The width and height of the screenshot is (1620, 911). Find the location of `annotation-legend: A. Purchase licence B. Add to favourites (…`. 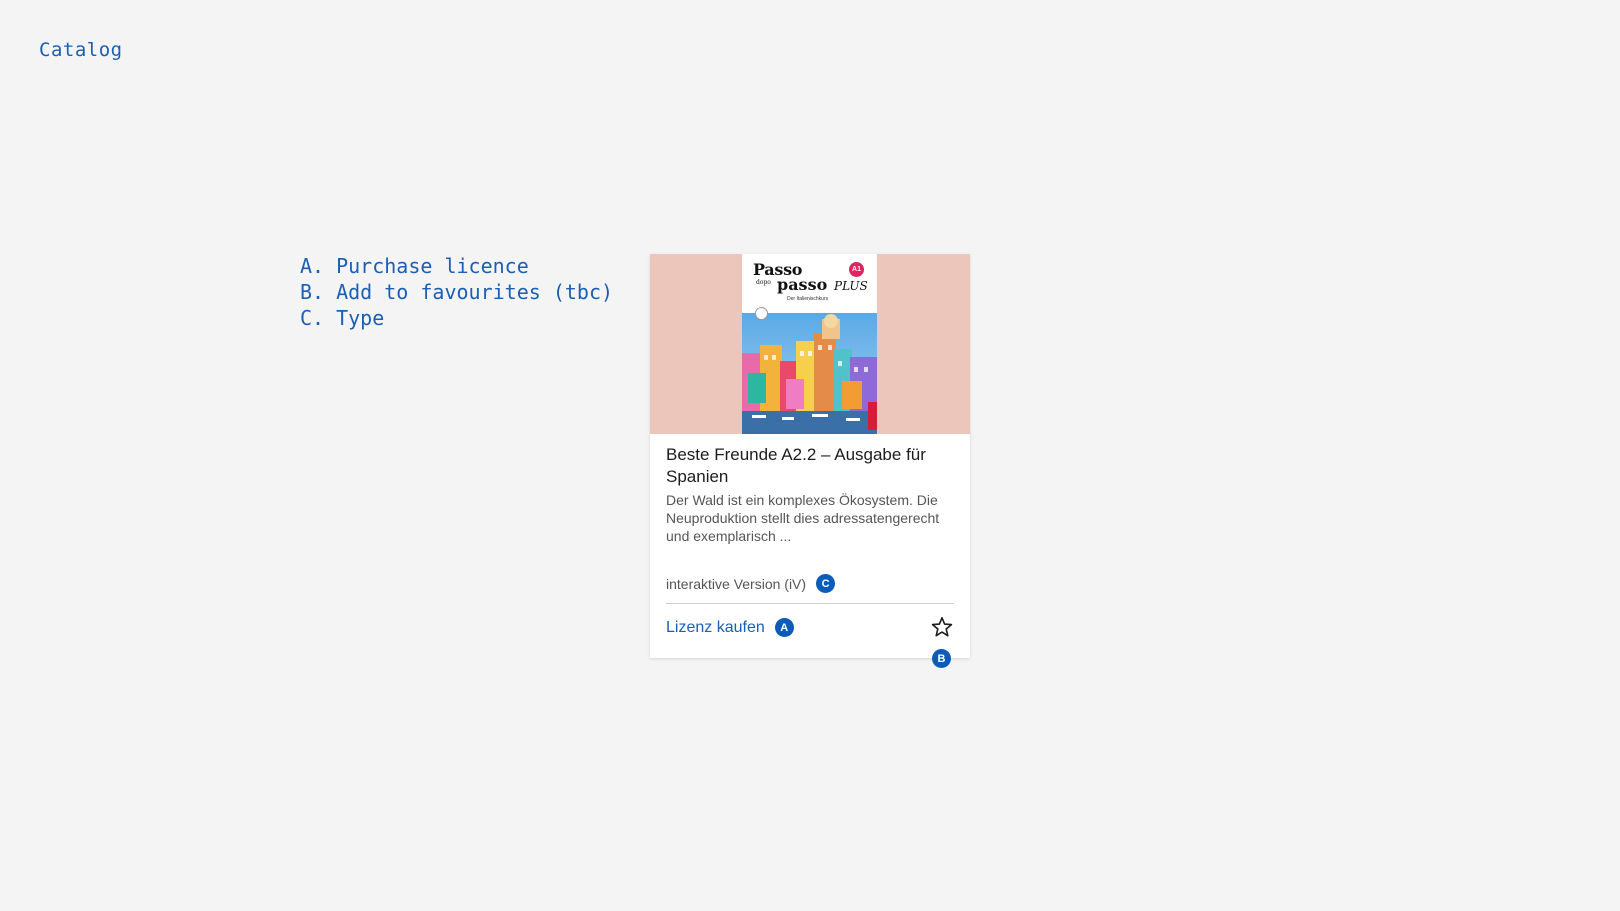

annotation-legend: A. Purchase licence B. Add to favourites (… is located at coordinates (456, 292).